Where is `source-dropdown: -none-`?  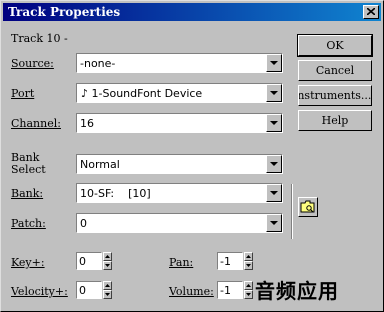
source-dropdown: -none- is located at coordinates (179, 63).